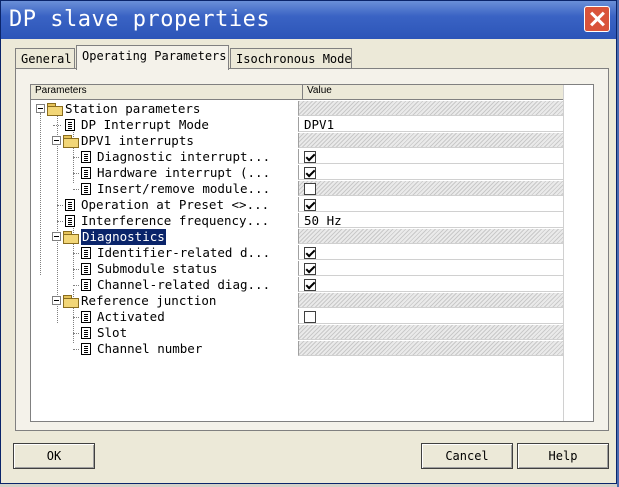 The height and width of the screenshot is (487, 619). Describe the element at coordinates (578, 253) in the screenshot. I see `grid-right-area` at that location.